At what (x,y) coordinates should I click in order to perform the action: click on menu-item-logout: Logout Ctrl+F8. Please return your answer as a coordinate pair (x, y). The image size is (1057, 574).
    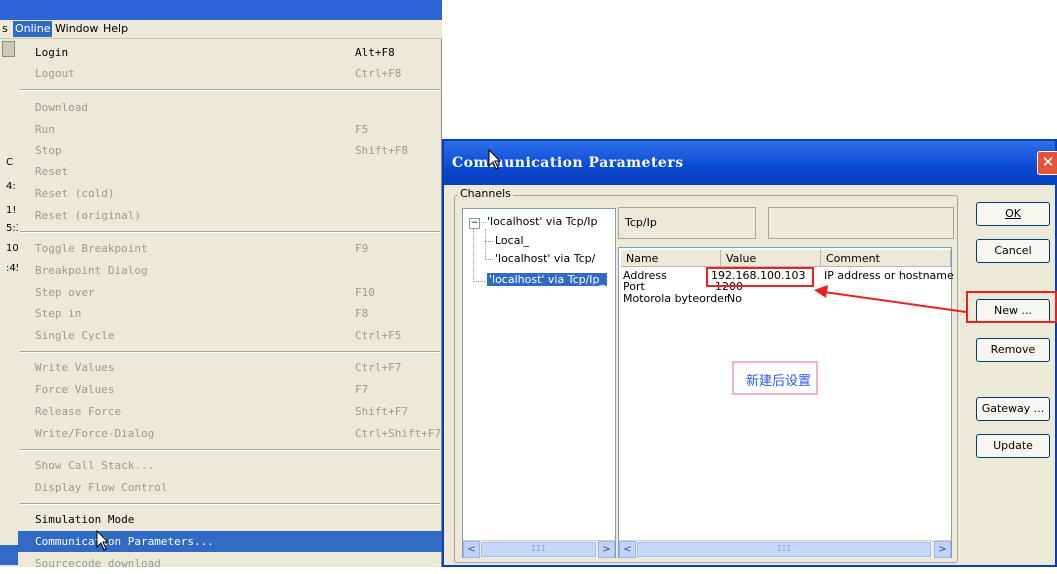
    Looking at the image, I should click on (230, 73).